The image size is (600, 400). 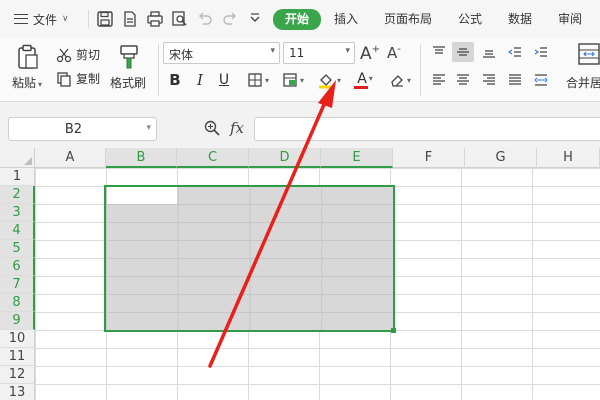 What do you see at coordinates (78, 78) in the screenshot?
I see `copy-button: 复制` at bounding box center [78, 78].